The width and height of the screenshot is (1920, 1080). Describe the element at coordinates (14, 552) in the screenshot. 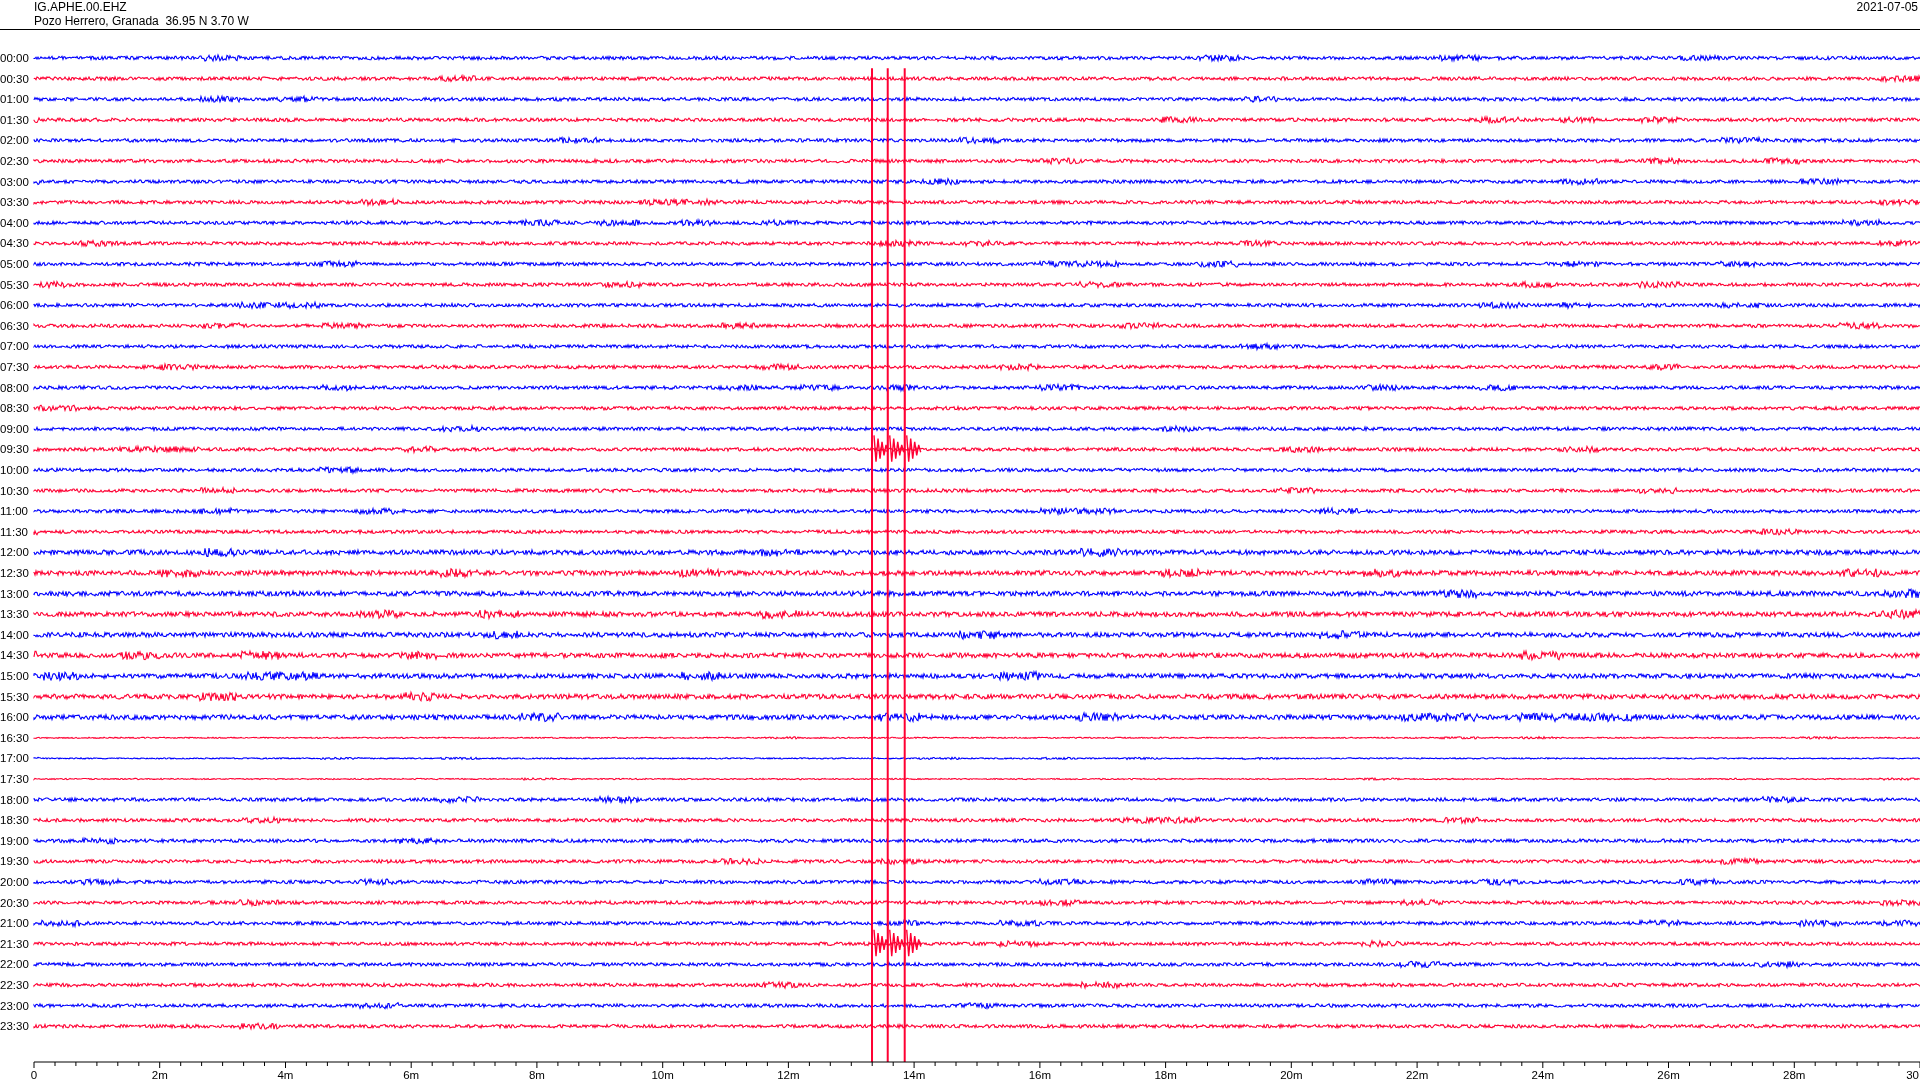

I see `time-label: 12:00` at that location.